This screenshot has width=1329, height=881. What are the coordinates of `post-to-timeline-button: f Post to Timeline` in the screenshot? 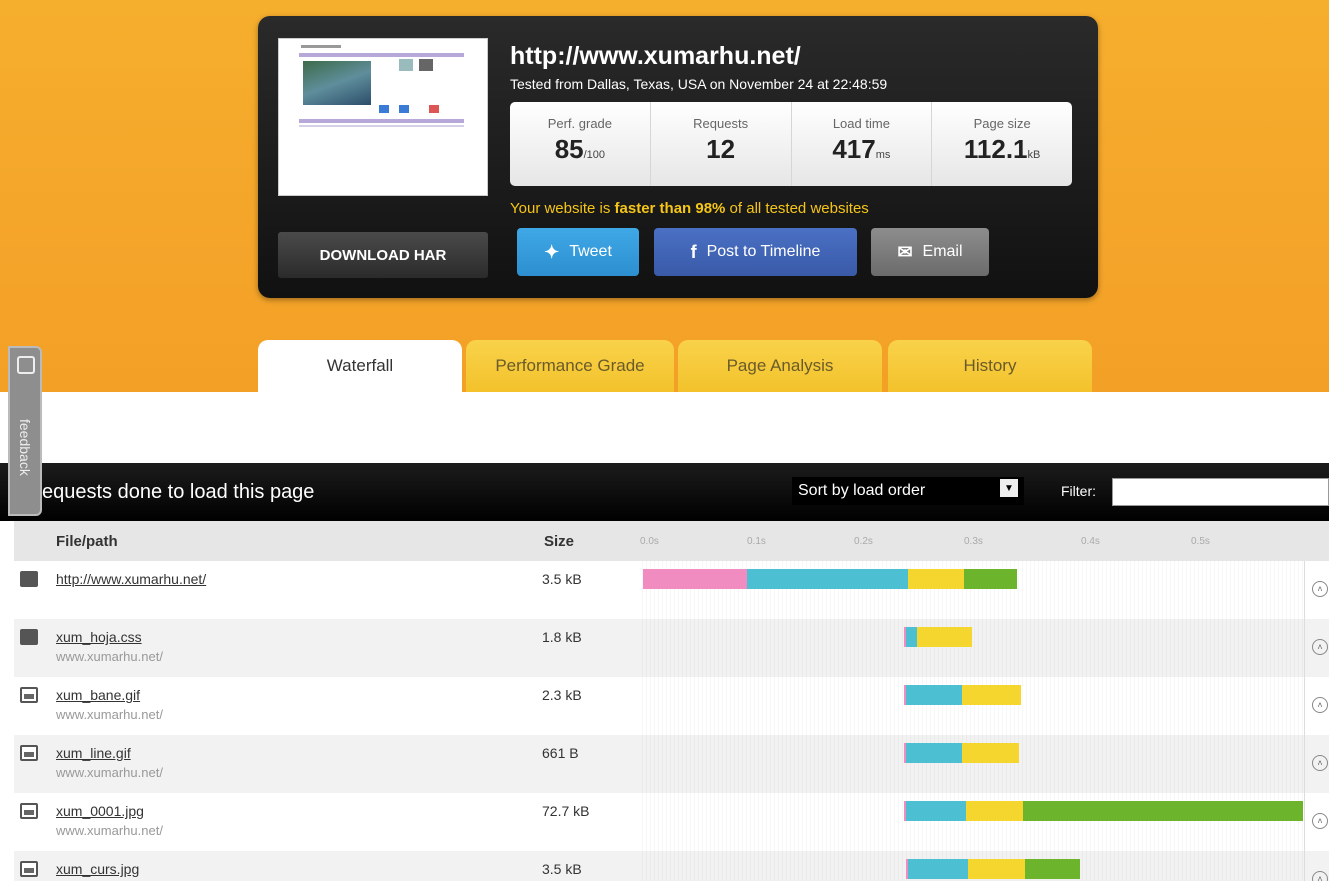 It's located at (755, 252).